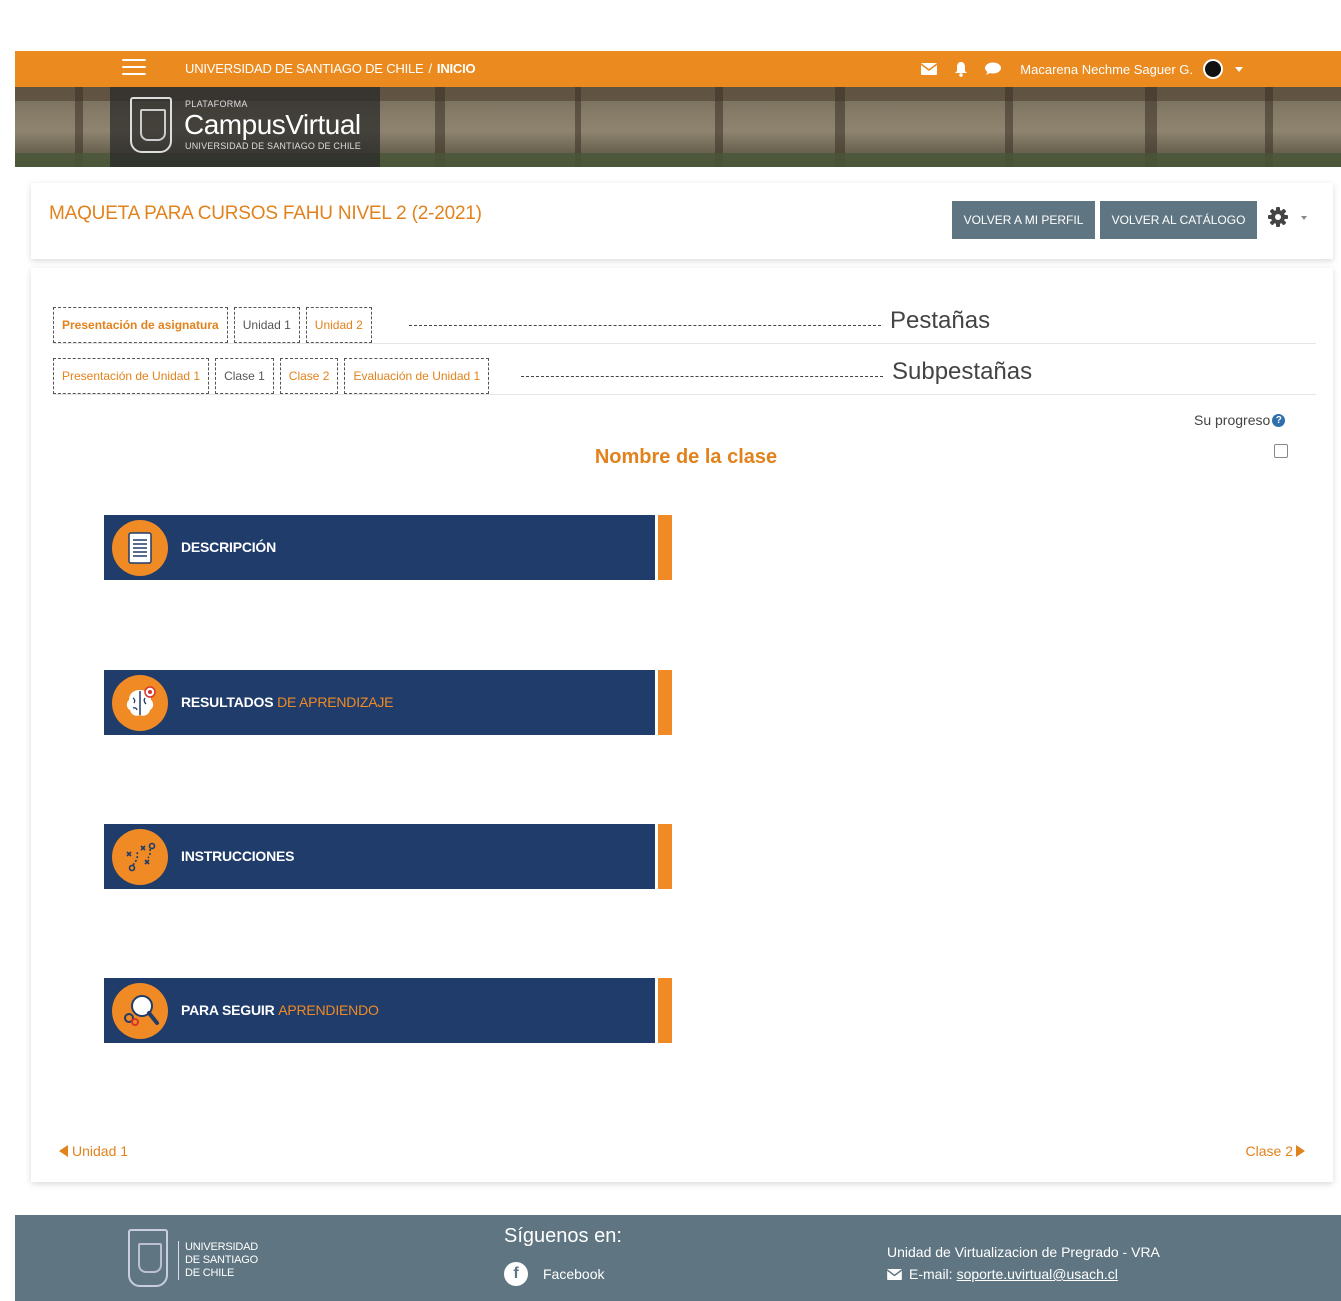 This screenshot has width=1341, height=1301. What do you see at coordinates (272, 124) in the screenshot?
I see `logo-brand: CampusVirtual` at bounding box center [272, 124].